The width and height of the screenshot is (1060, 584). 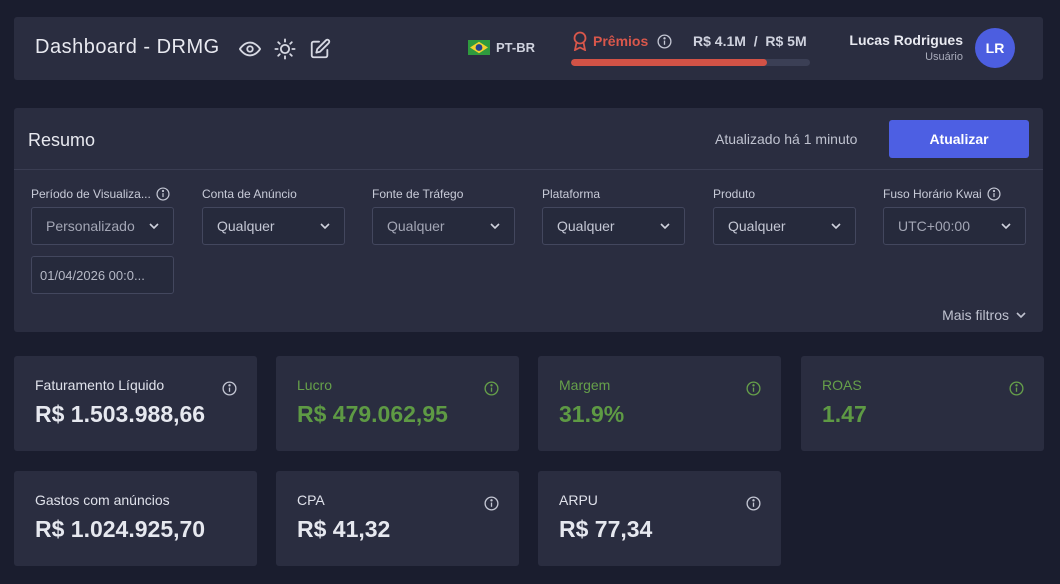 What do you see at coordinates (580, 41) in the screenshot?
I see `award-icon` at bounding box center [580, 41].